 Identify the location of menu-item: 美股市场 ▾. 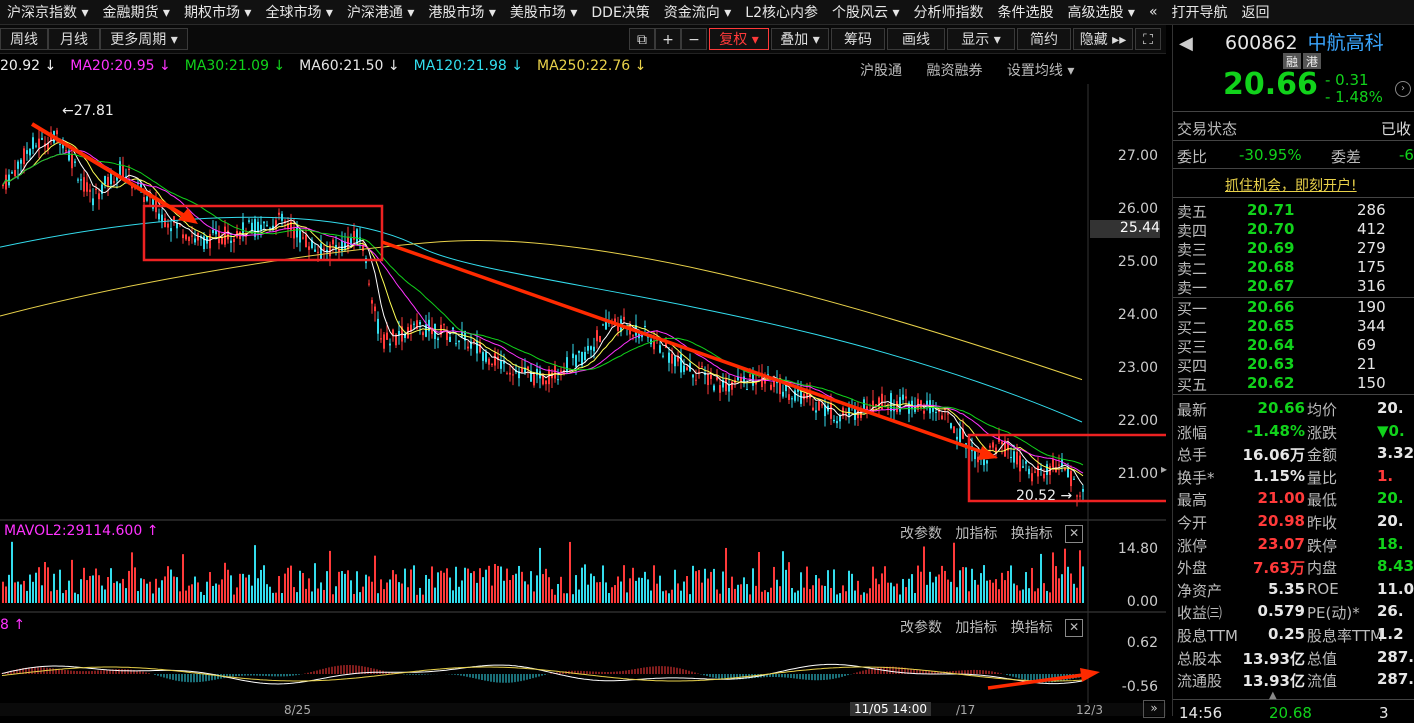
(543, 12).